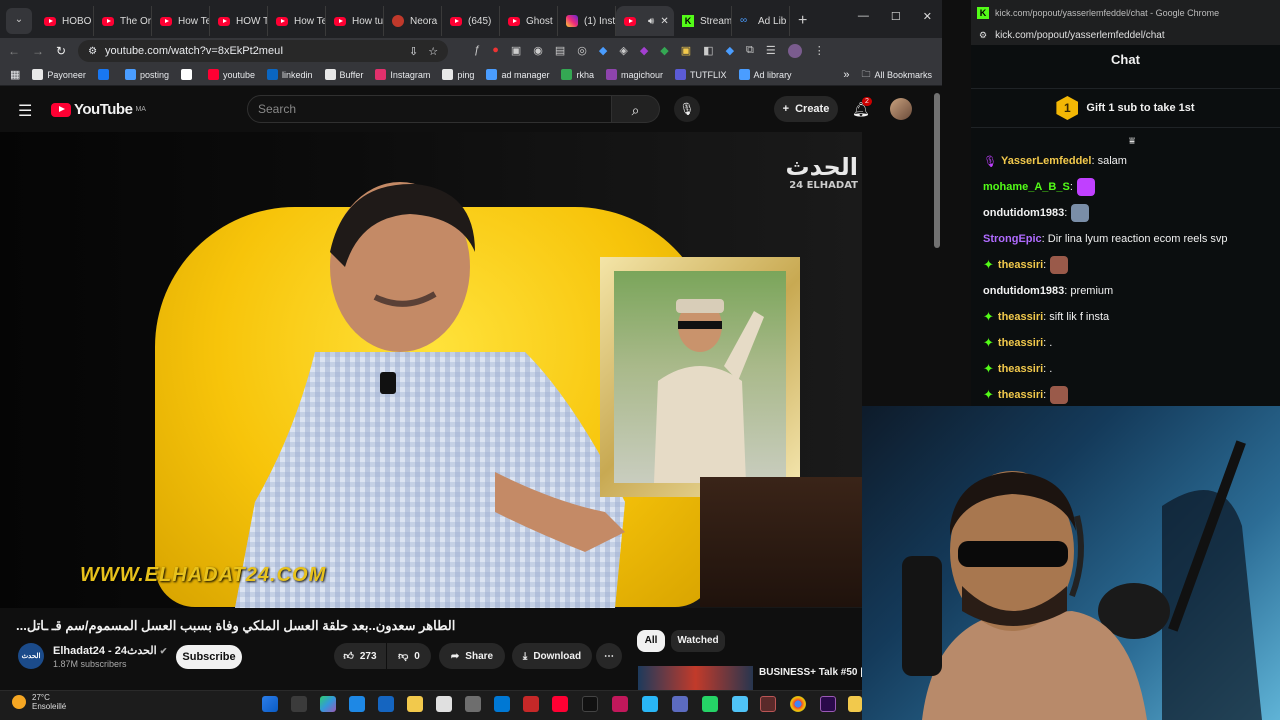 The height and width of the screenshot is (720, 1280). I want to click on tab-search-button: ⌄, so click(19, 21).